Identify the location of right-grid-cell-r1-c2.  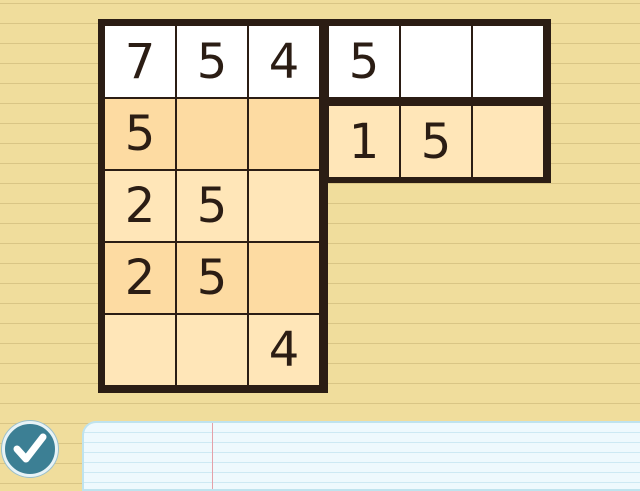
(436, 61).